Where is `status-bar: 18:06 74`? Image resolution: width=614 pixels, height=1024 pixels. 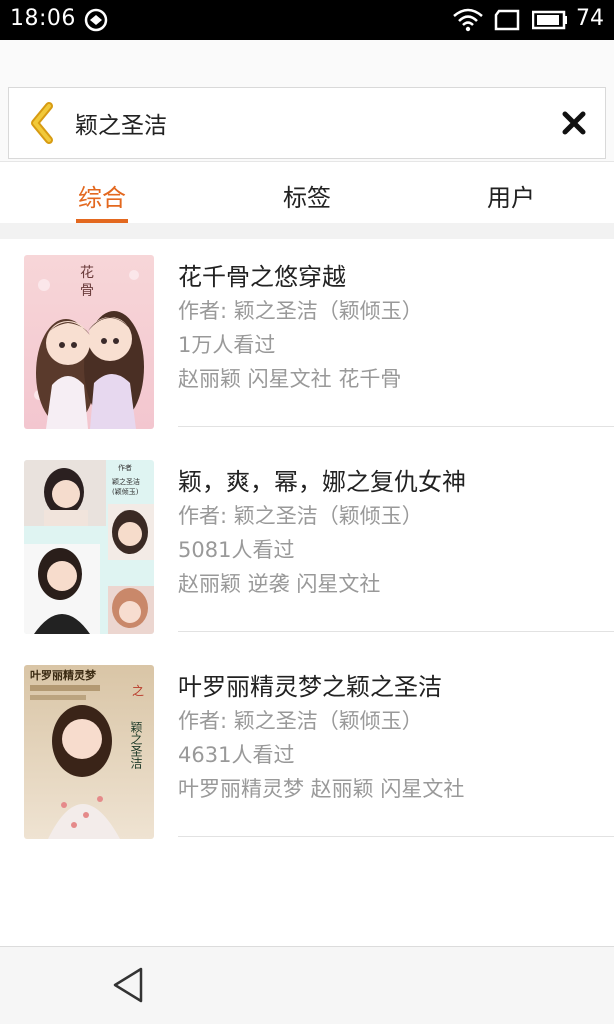 status-bar: 18:06 74 is located at coordinates (307, 20).